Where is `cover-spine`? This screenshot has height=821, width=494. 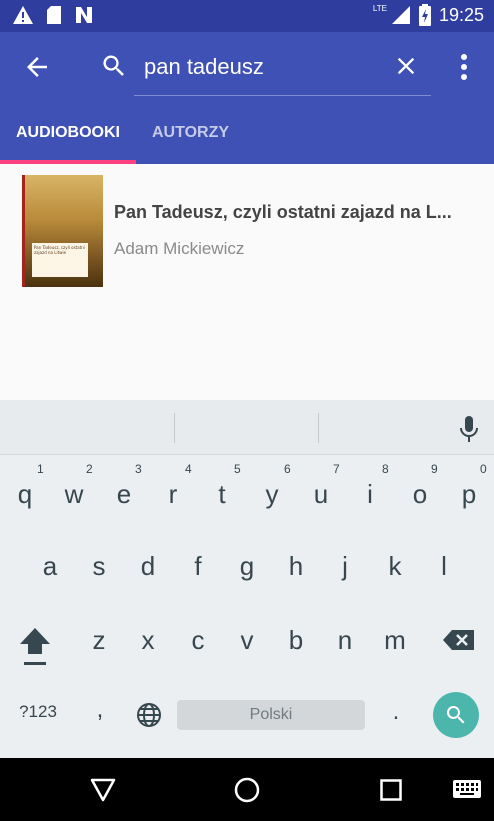 cover-spine is located at coordinates (23, 231).